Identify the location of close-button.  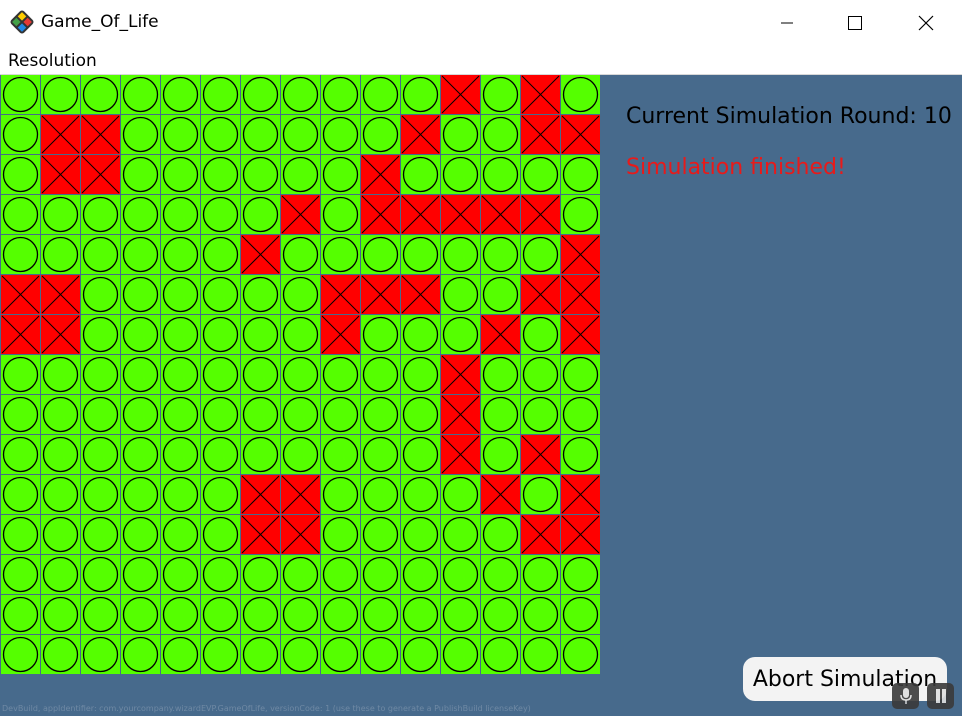
(926, 23).